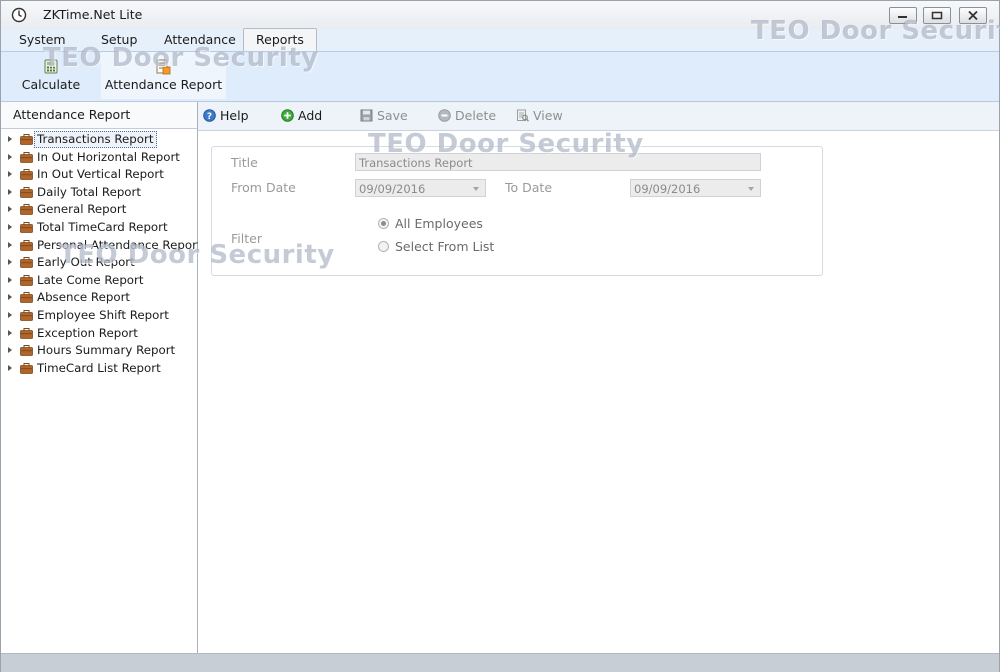 The image size is (1000, 672). I want to click on calculator-icon, so click(51, 66).